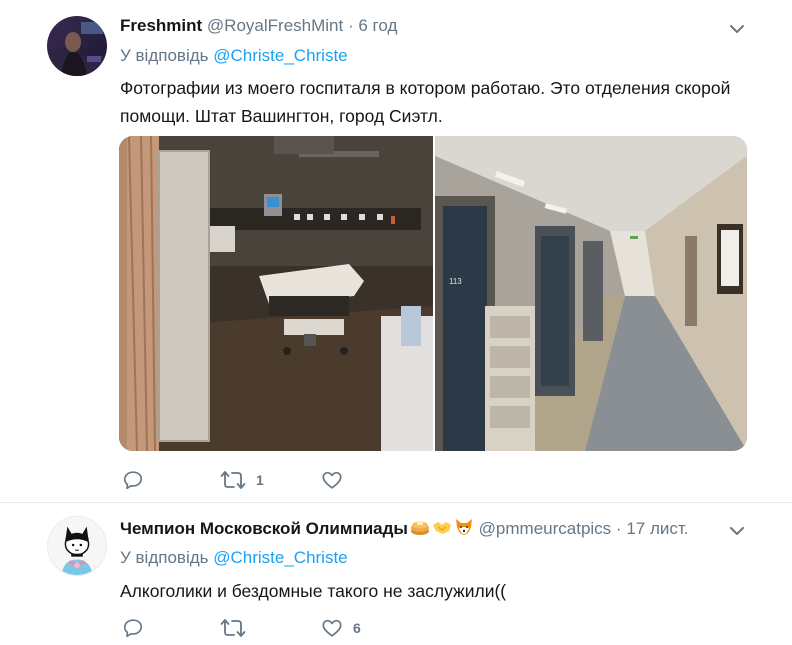  What do you see at coordinates (545, 528) in the screenshot?
I see `user-handle: @pmmeurcatpics` at bounding box center [545, 528].